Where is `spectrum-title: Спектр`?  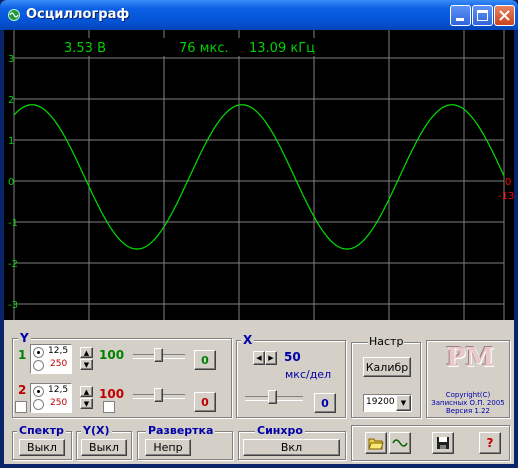
spectrum-title: Спектр is located at coordinates (41, 430).